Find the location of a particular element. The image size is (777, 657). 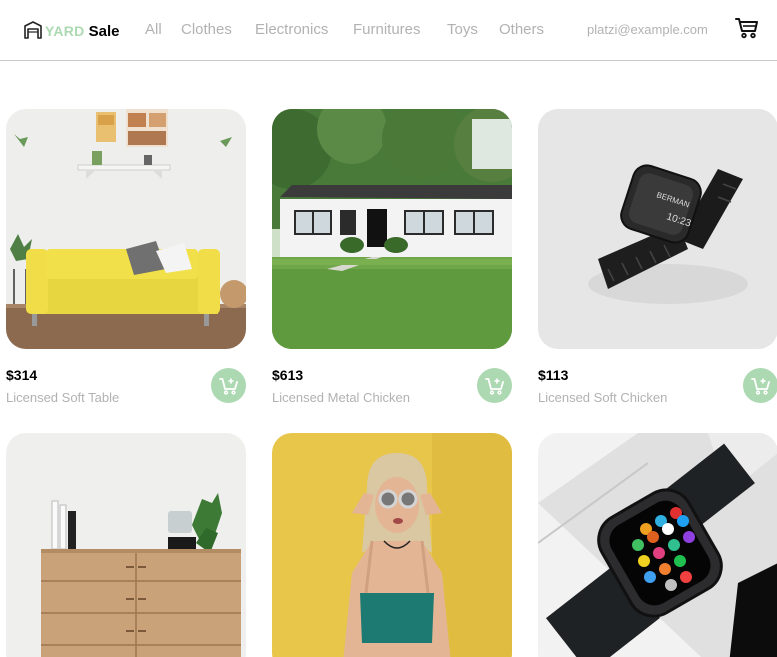

logo: YARD Sale is located at coordinates (71, 30).